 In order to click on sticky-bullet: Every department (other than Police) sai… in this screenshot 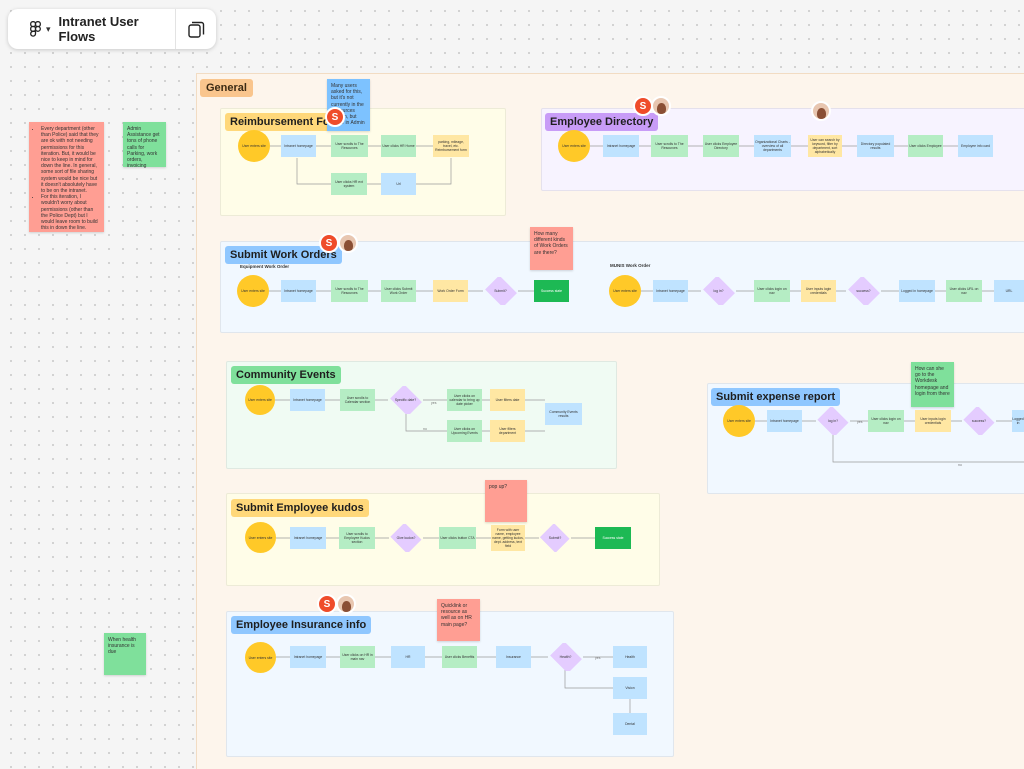, I will do `click(70, 160)`.